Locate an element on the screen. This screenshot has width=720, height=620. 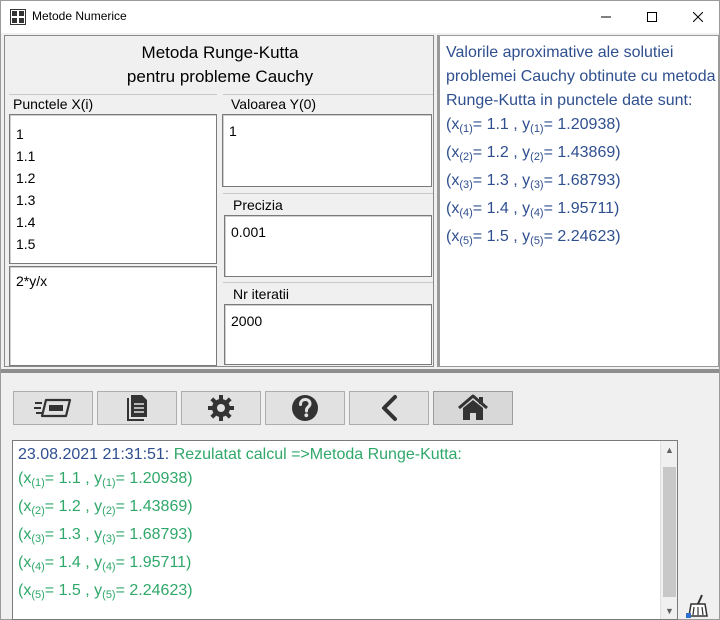
list-item: 1.1 is located at coordinates (113, 156).